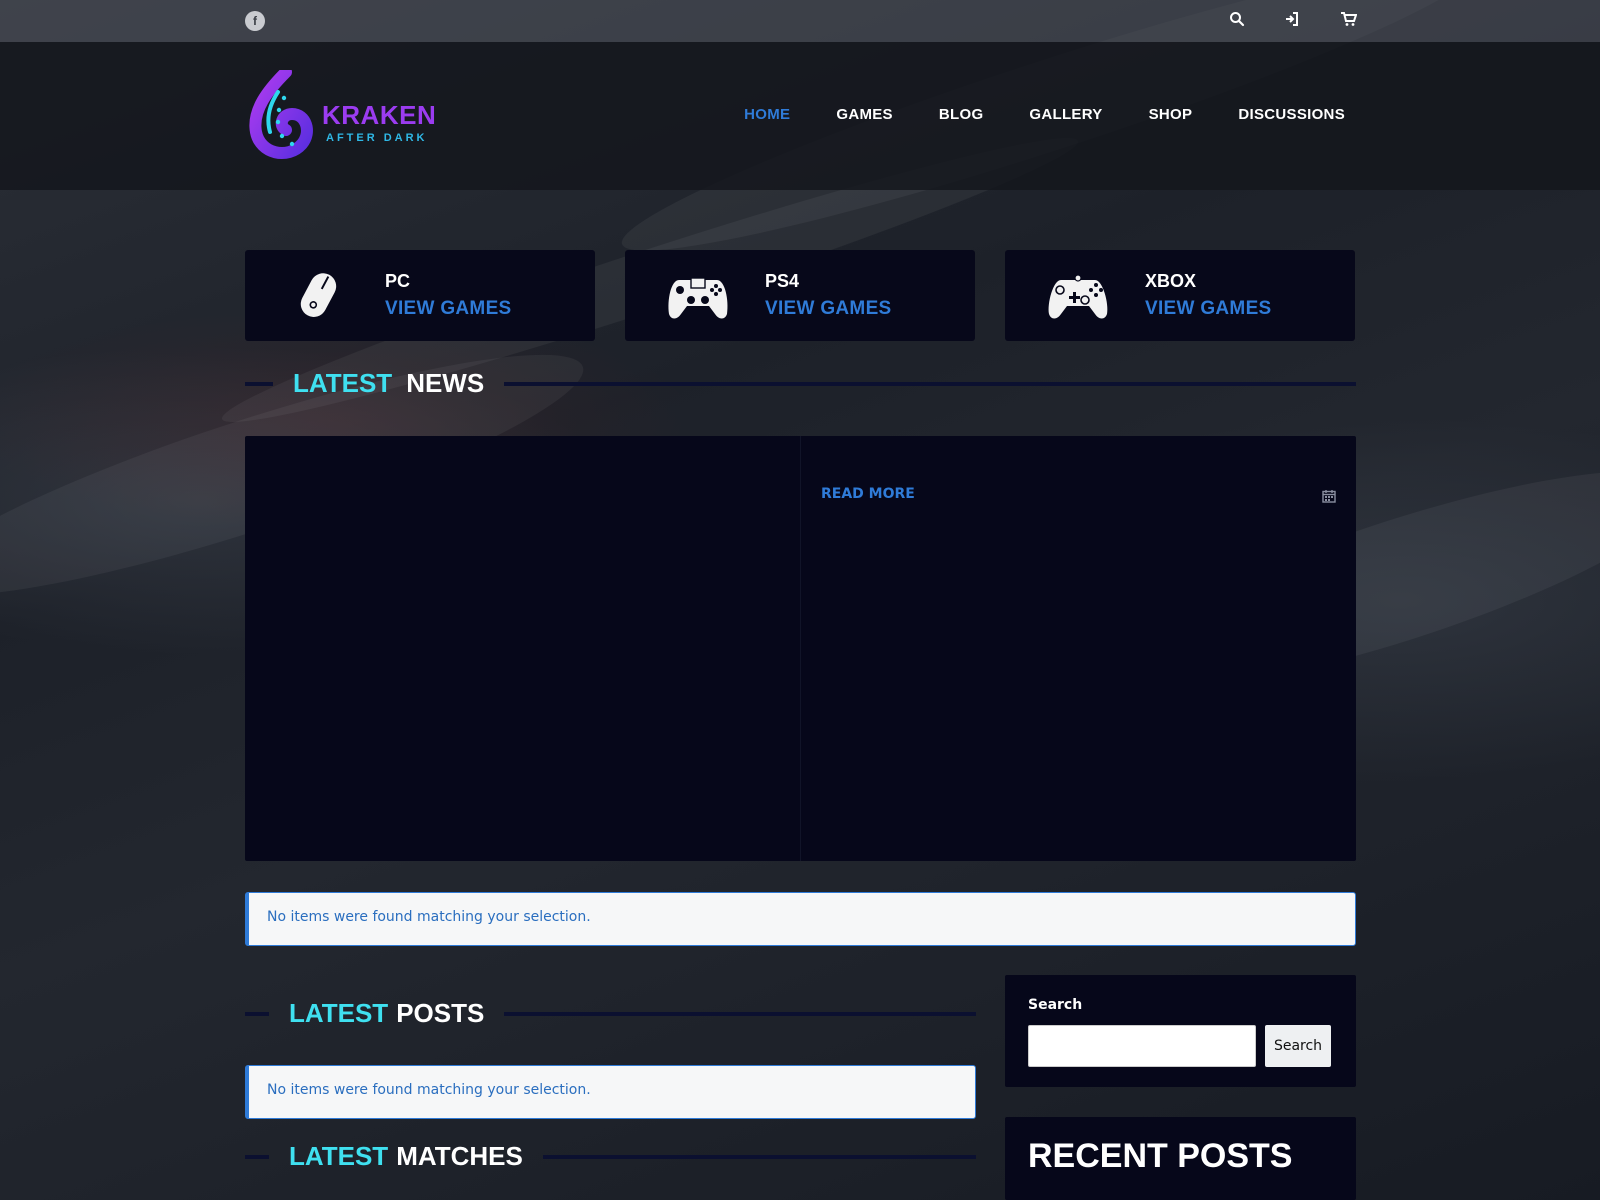 This screenshot has height=1200, width=1600. Describe the element at coordinates (698, 296) in the screenshot. I see `ps4-controller-icon` at that location.